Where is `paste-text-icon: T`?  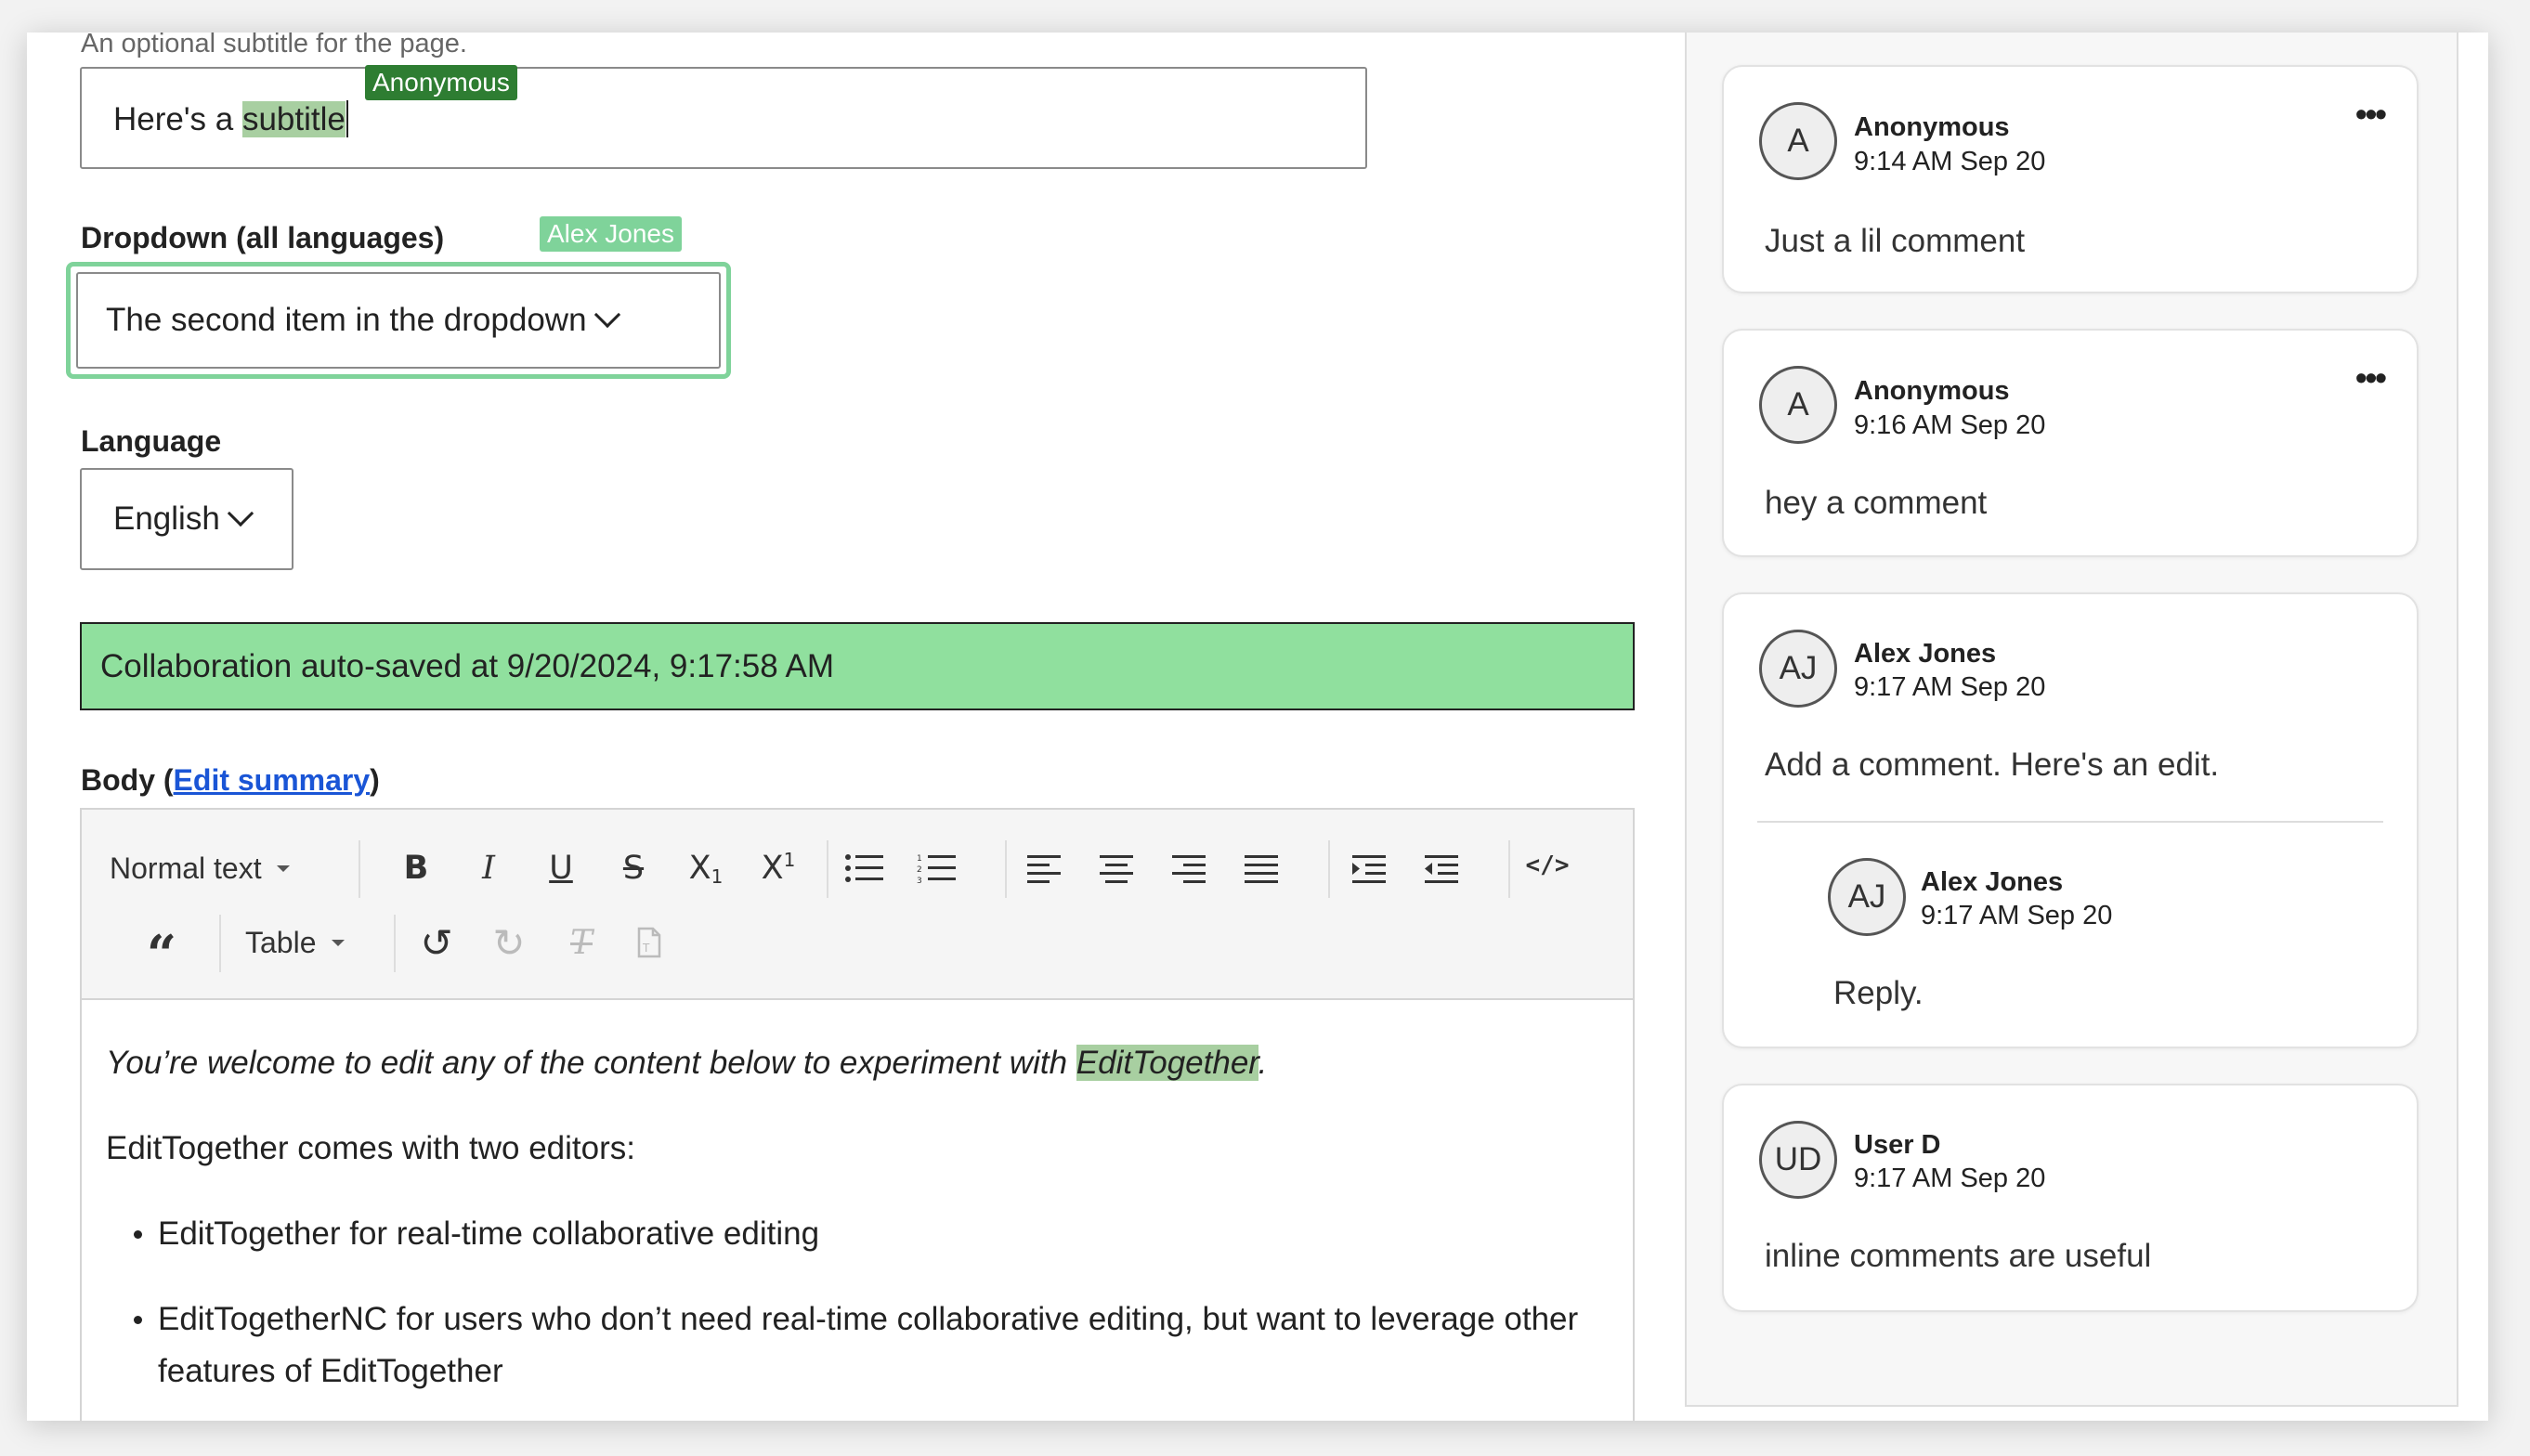 paste-text-icon: T is located at coordinates (649, 942).